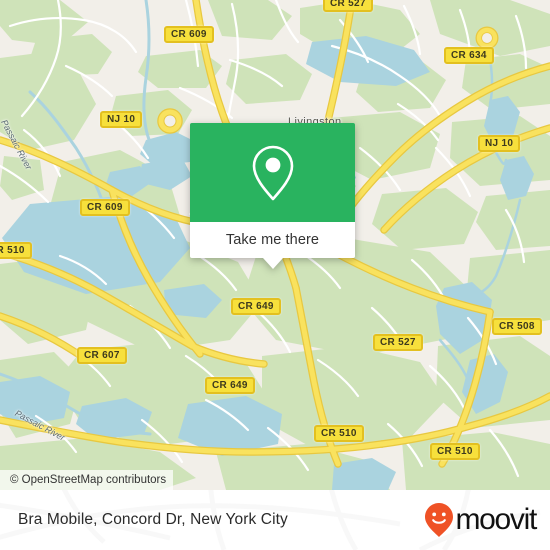 Image resolution: width=550 pixels, height=550 pixels. I want to click on map-pin-icon, so click(272, 172).